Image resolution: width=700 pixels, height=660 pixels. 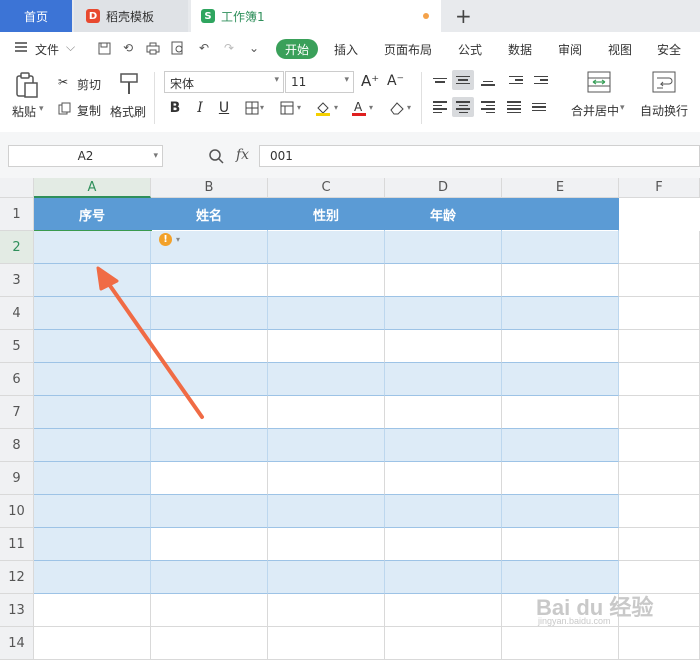 What do you see at coordinates (595, 608) in the screenshot?
I see `baidu-watermark: Bai du 经验 jingyan.baidu.com` at bounding box center [595, 608].